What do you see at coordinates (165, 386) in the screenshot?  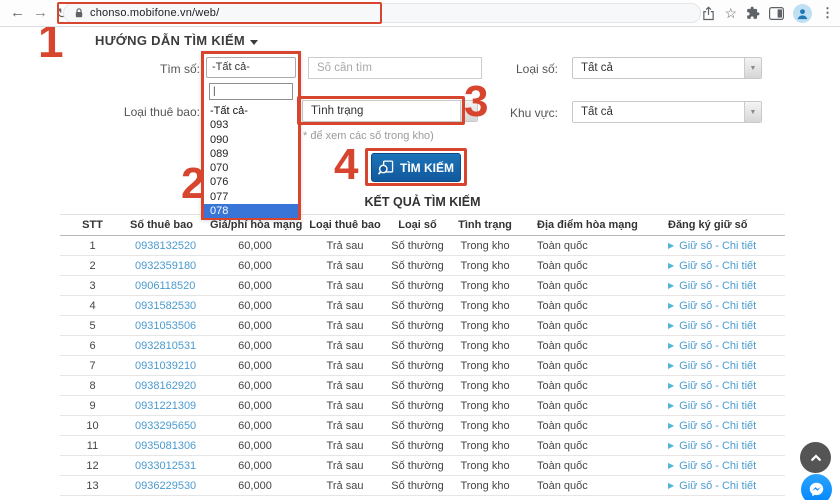 I see `phone-link: 0938162920` at bounding box center [165, 386].